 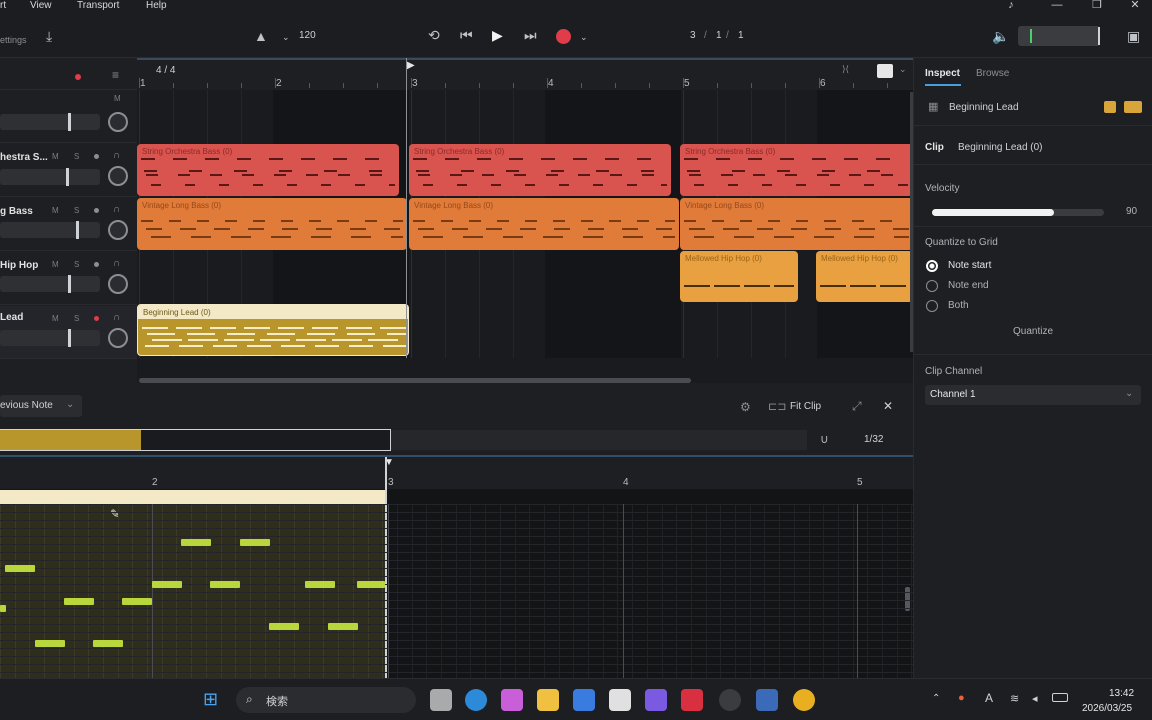 What do you see at coordinates (989, 698) in the screenshot?
I see `ime-icon: A` at bounding box center [989, 698].